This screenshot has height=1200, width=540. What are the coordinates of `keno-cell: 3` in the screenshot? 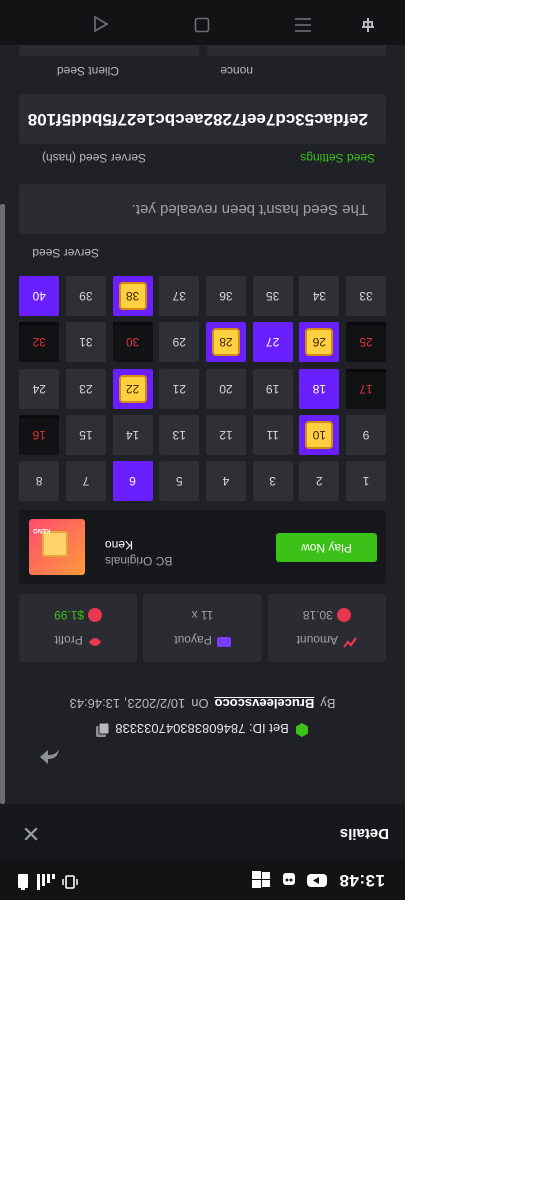 It's located at (272, 481).